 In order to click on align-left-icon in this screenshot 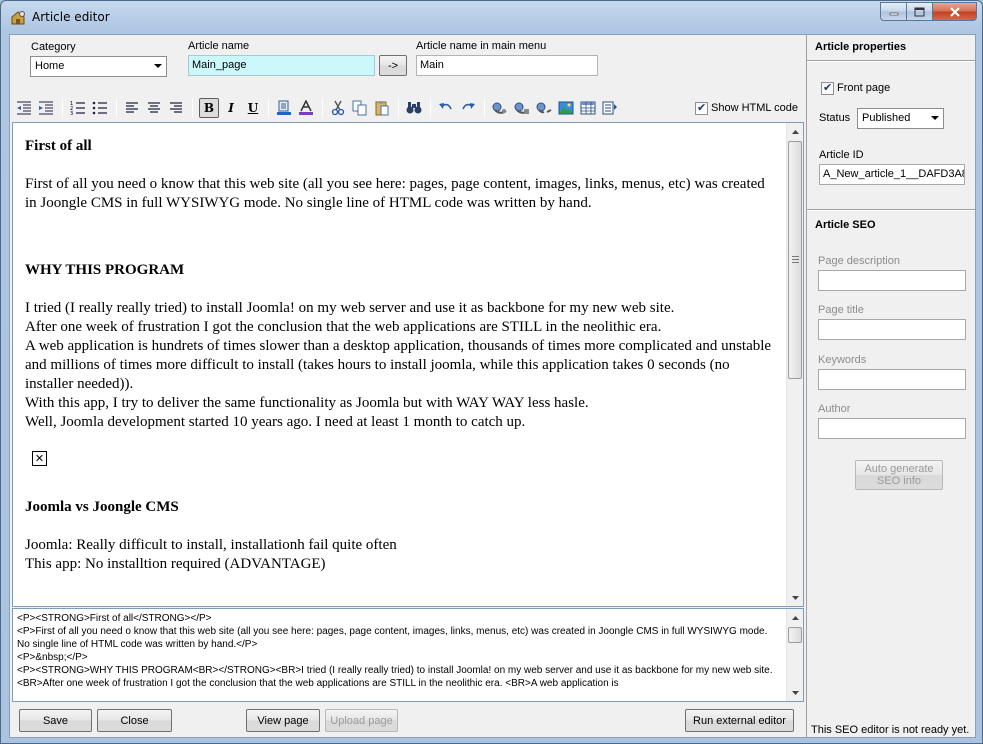, I will do `click(132, 107)`.